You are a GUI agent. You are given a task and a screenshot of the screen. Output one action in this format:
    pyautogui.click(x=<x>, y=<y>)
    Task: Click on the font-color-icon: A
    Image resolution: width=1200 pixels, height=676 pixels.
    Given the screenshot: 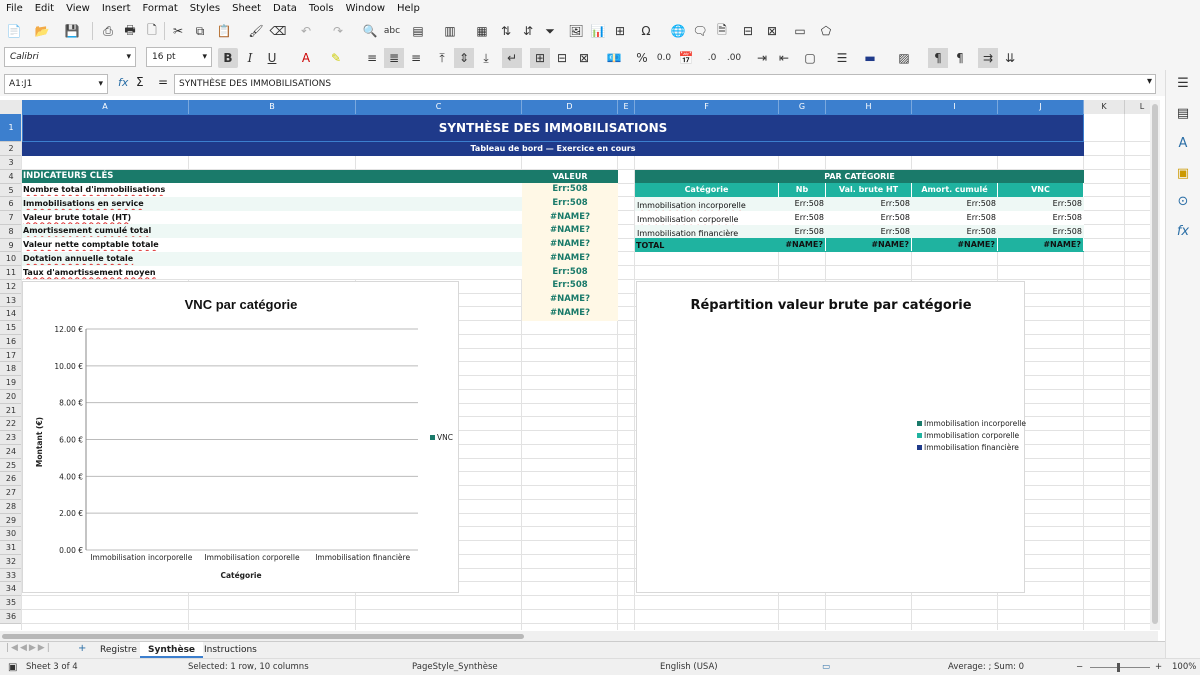 What is the action you would take?
    pyautogui.click(x=306, y=58)
    